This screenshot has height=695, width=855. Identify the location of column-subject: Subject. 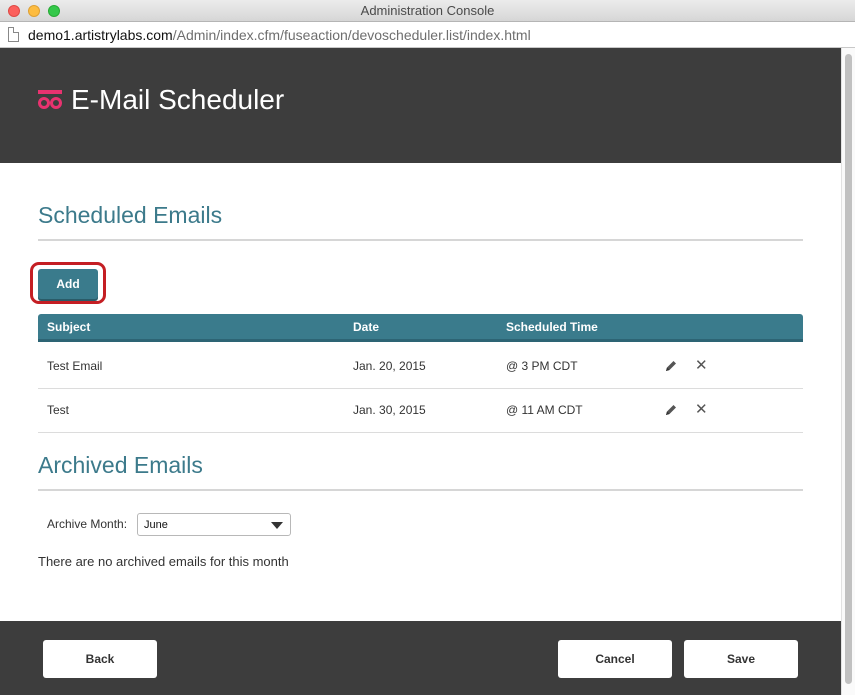
(69, 327).